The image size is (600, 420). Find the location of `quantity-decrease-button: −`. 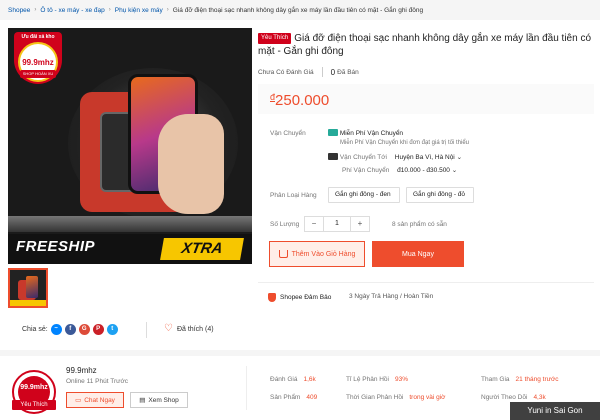

quantity-decrease-button: − is located at coordinates (314, 224).